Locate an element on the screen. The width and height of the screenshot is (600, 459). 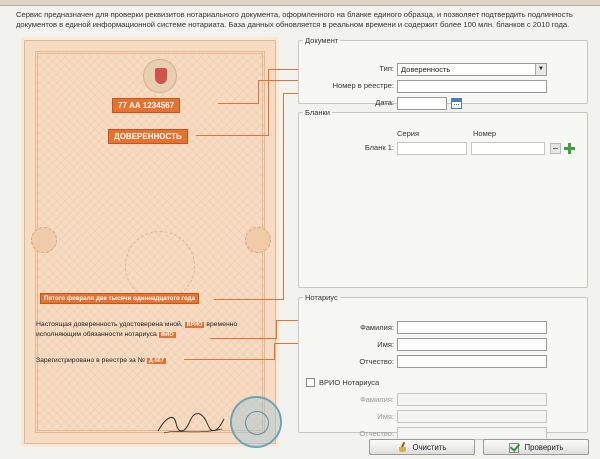
type-label: Тип: is located at coordinates (386, 68).